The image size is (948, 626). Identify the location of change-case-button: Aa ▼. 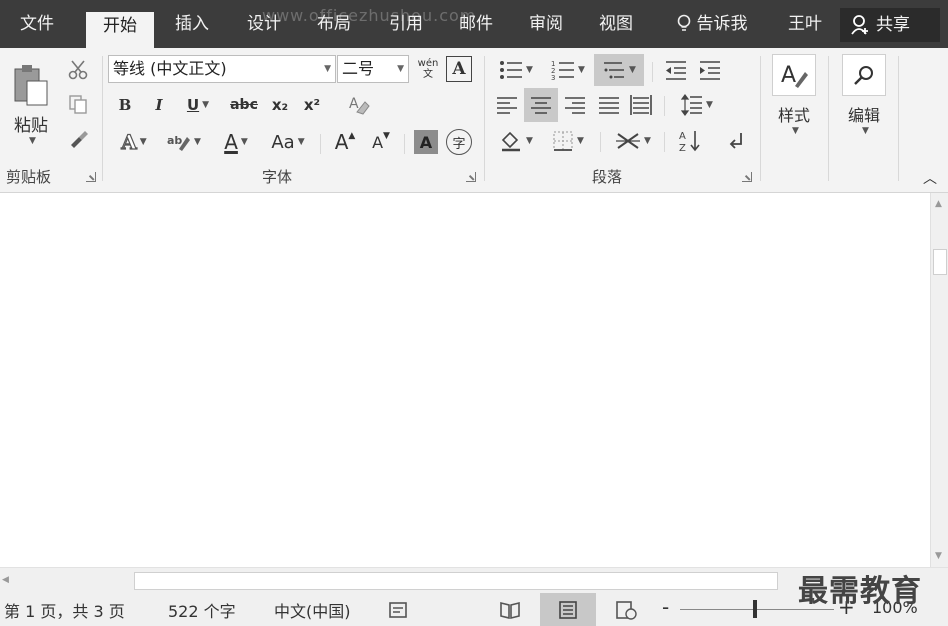
(288, 142).